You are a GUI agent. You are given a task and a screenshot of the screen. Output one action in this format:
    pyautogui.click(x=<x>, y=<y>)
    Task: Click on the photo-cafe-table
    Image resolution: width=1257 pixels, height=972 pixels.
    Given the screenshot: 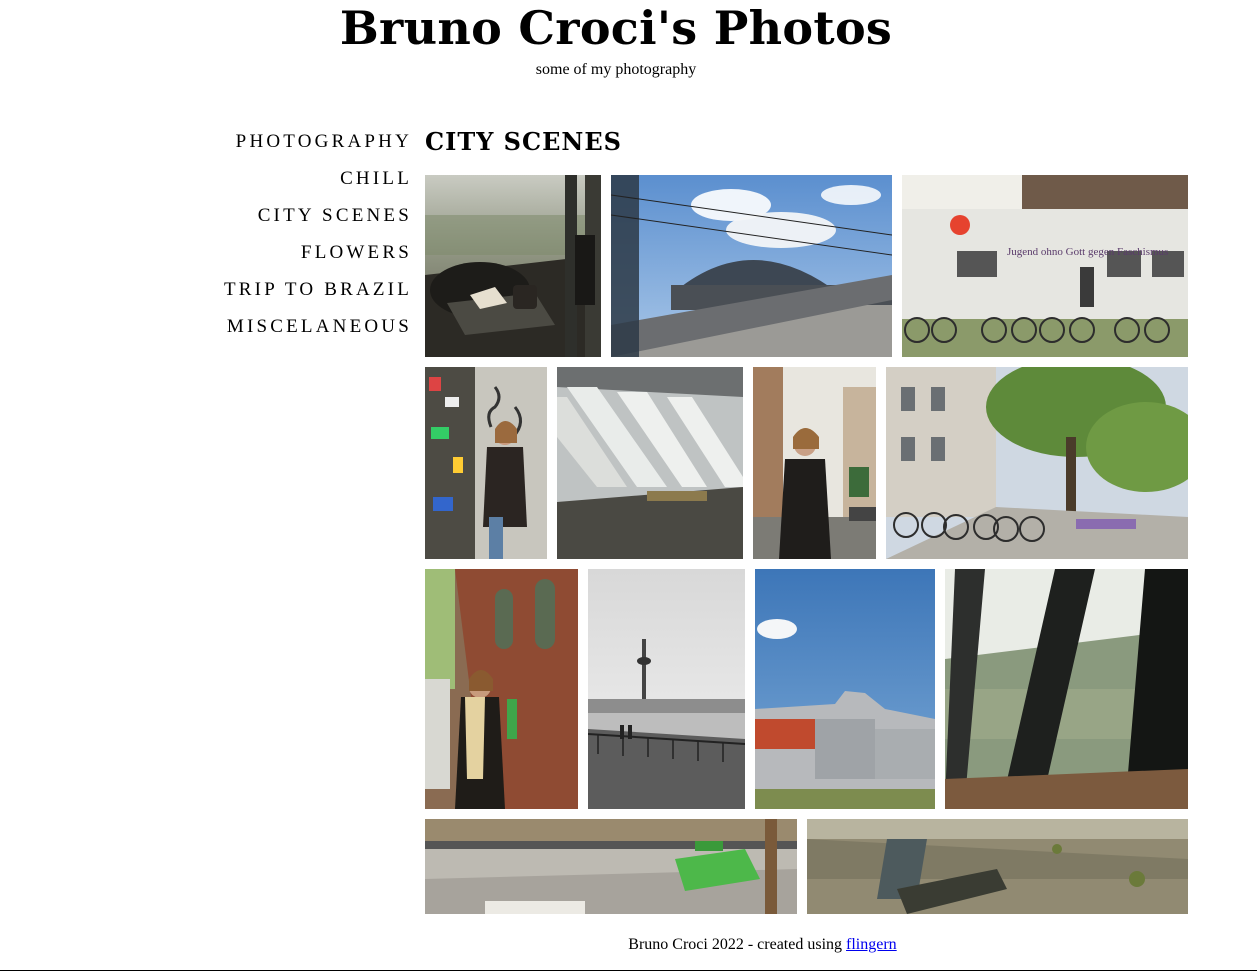 What is the action you would take?
    pyautogui.click(x=513, y=266)
    